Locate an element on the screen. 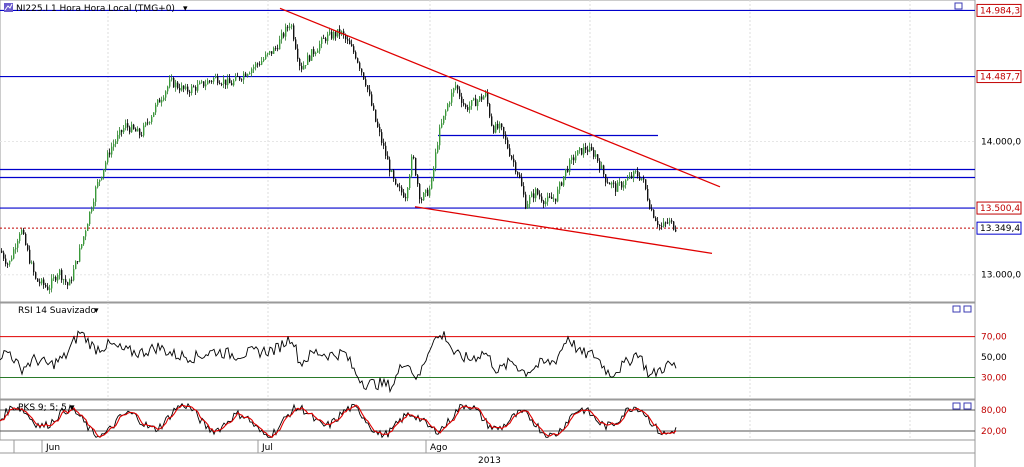 This screenshot has height=467, width=1024. rsi-title: RSI 14 Suavizado is located at coordinates (57, 311).